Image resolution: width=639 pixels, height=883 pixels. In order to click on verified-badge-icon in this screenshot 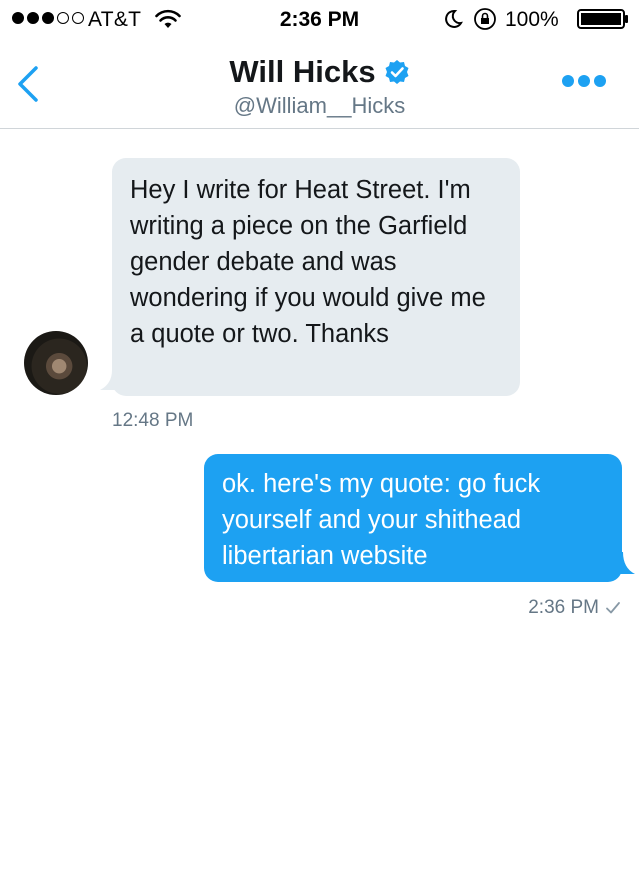, I will do `click(397, 72)`.